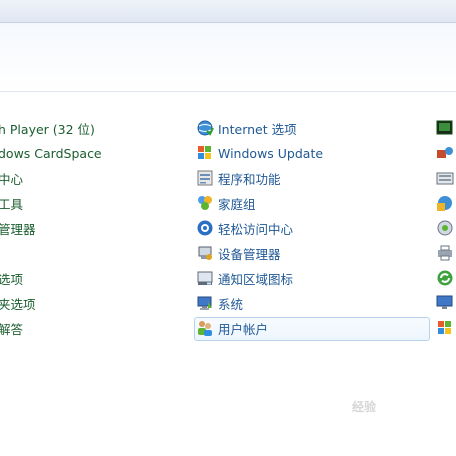 The image size is (456, 456). What do you see at coordinates (249, 179) in the screenshot?
I see `cp-item-label: 程序和功能` at bounding box center [249, 179].